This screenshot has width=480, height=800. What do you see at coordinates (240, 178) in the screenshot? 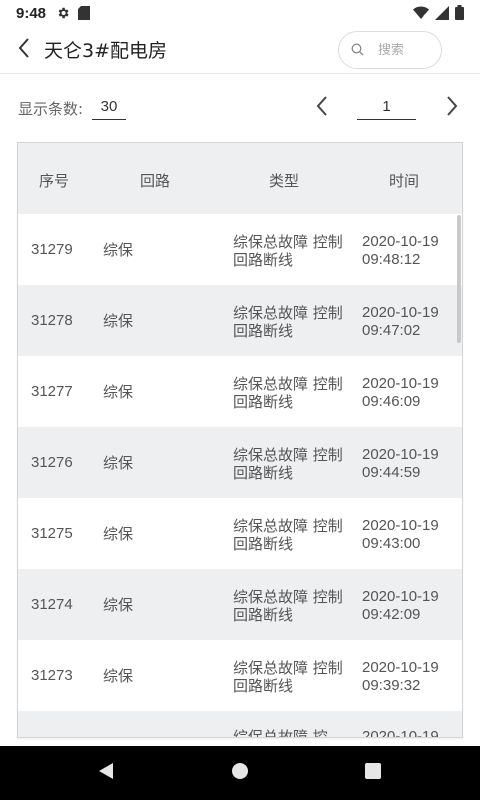
I see `table-header: 序号 回路 类型 时间` at bounding box center [240, 178].